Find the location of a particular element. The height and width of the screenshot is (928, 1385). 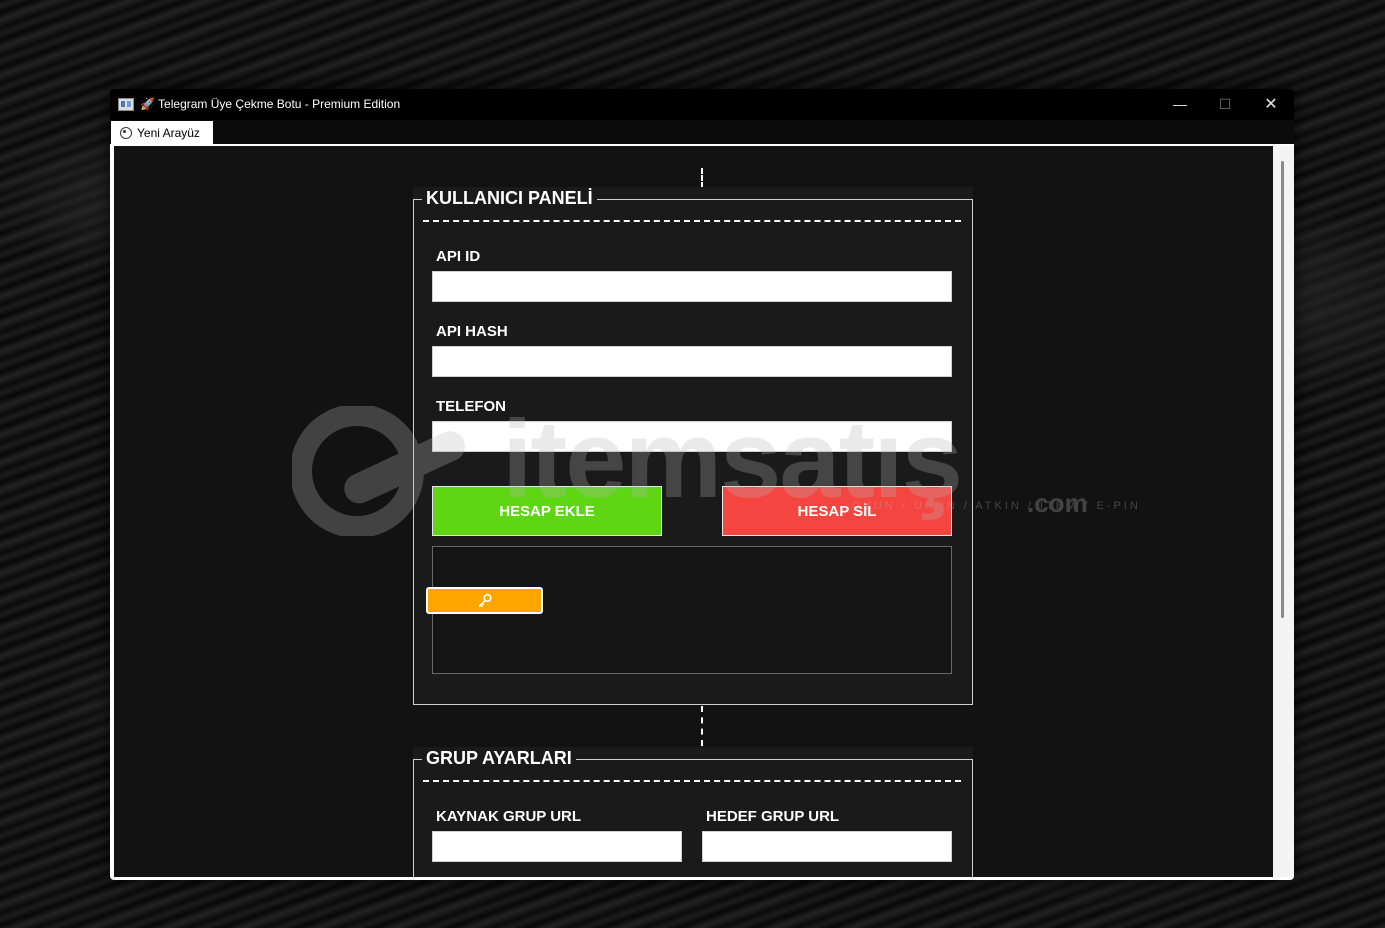

maximize-button: ☐ is located at coordinates (1225, 104).